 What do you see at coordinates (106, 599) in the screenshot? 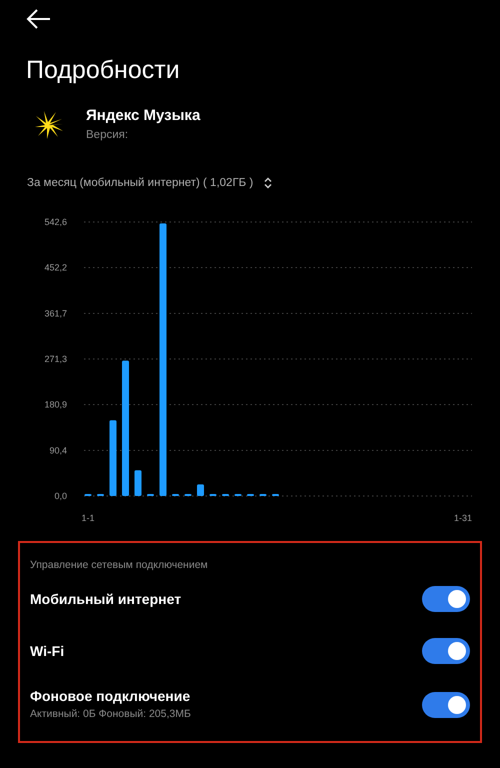
I see `setting-label: Мобильный интернет` at bounding box center [106, 599].